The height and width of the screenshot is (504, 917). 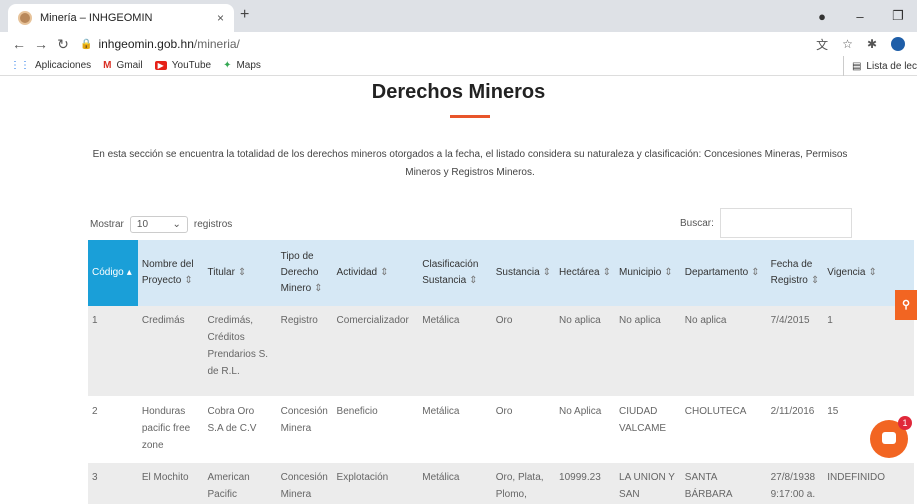 I want to click on restore-icon: ❐, so click(x=898, y=16).